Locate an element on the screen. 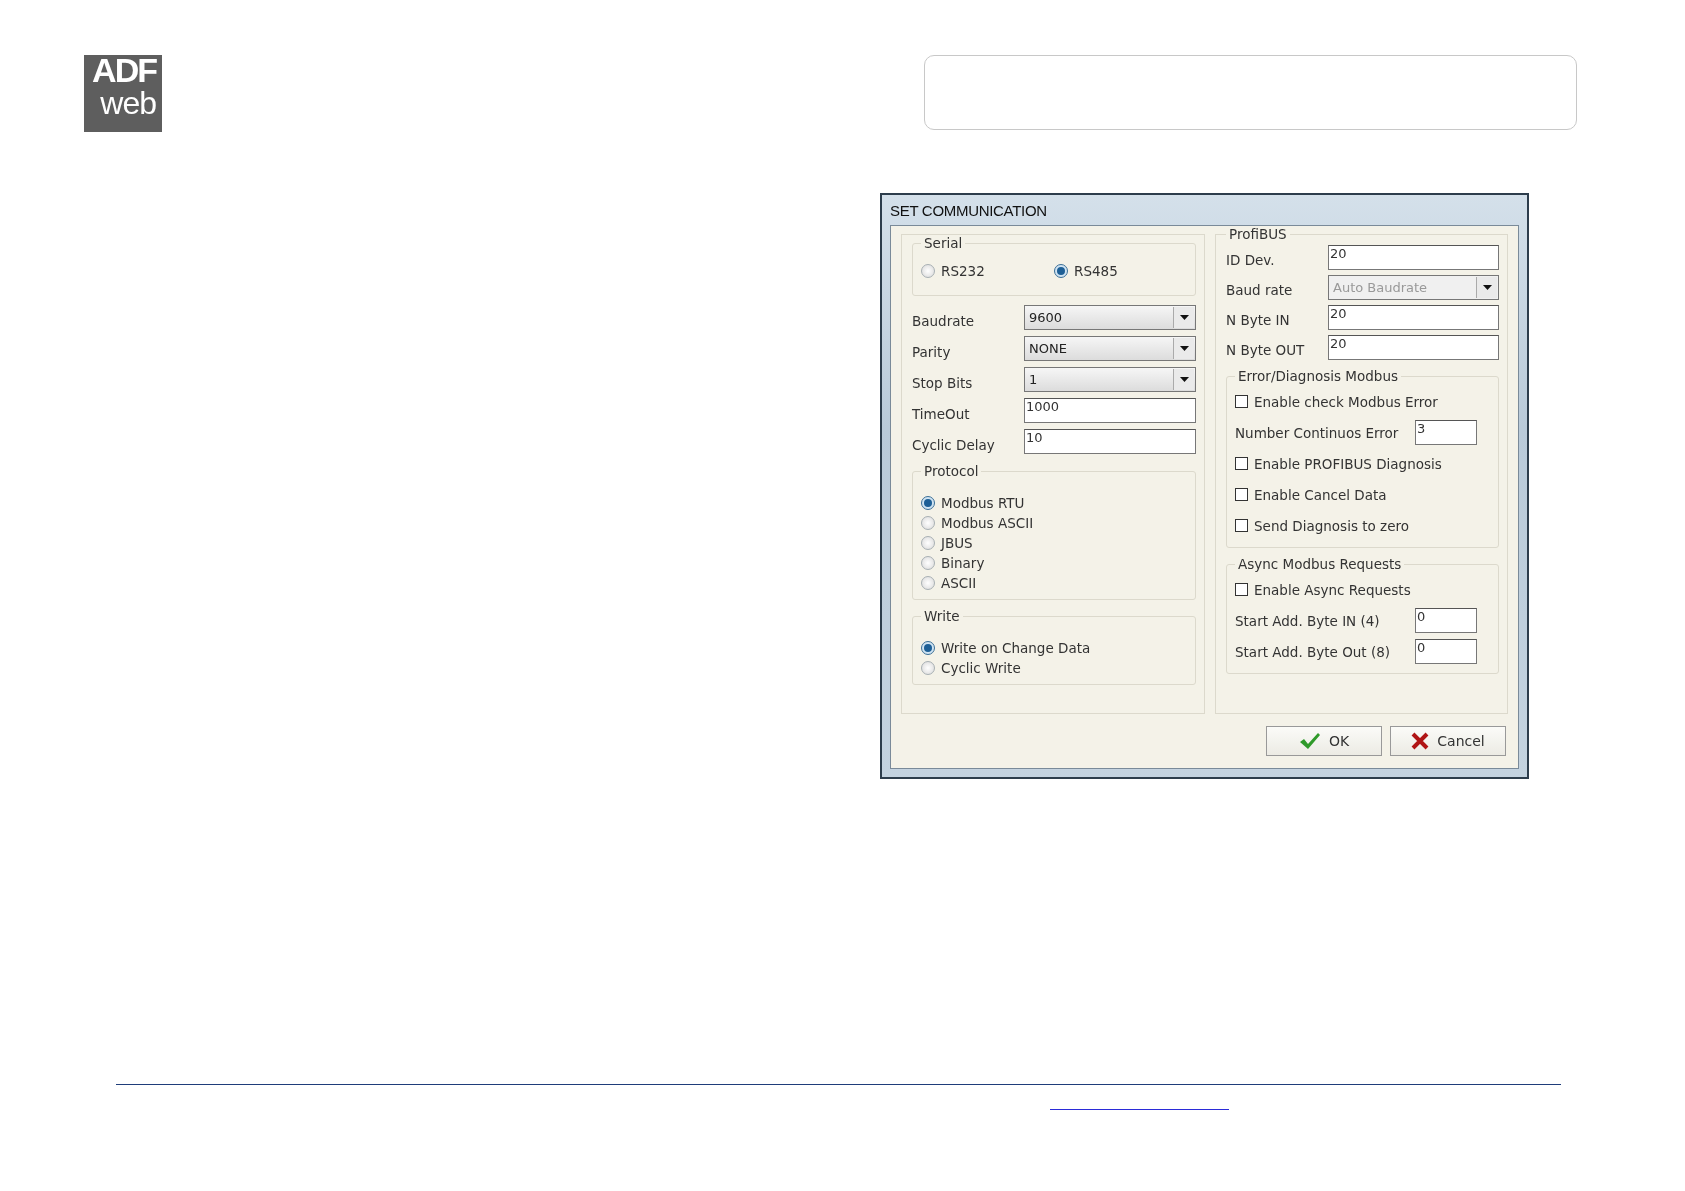 This screenshot has height=1191, width=1685. input-field: 10 is located at coordinates (1110, 441).